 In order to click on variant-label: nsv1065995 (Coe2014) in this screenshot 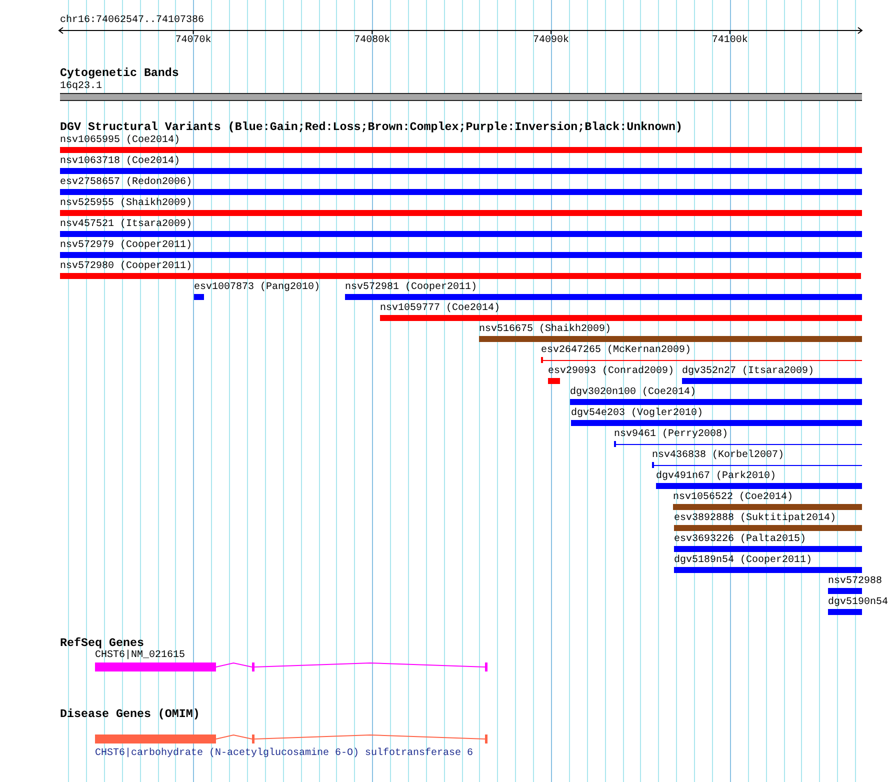, I will do `click(120, 140)`.